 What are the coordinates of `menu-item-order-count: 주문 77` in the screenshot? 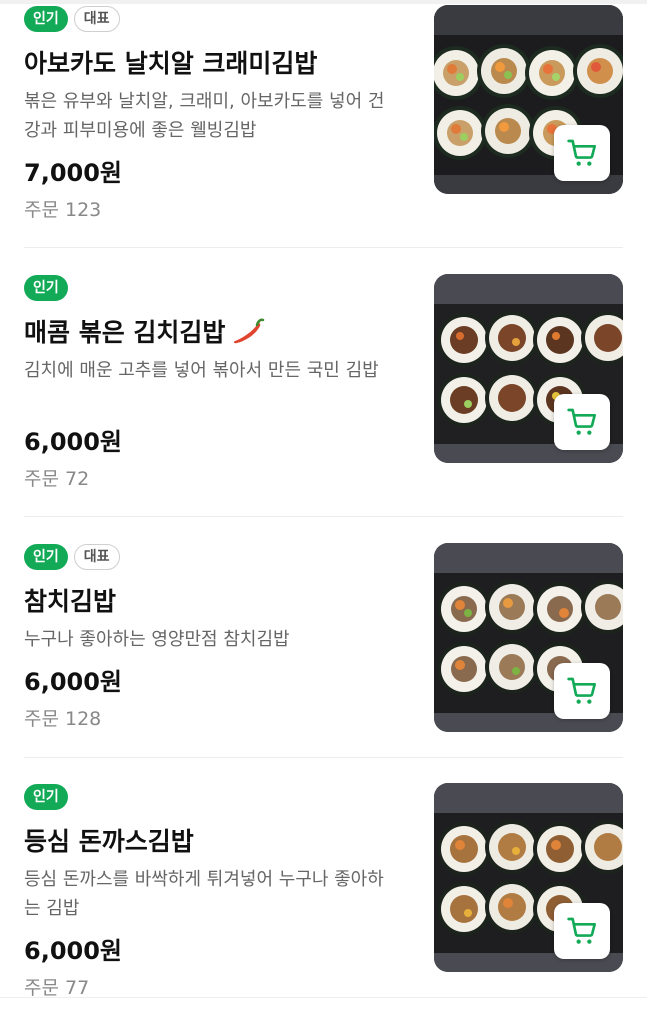 It's located at (57, 988).